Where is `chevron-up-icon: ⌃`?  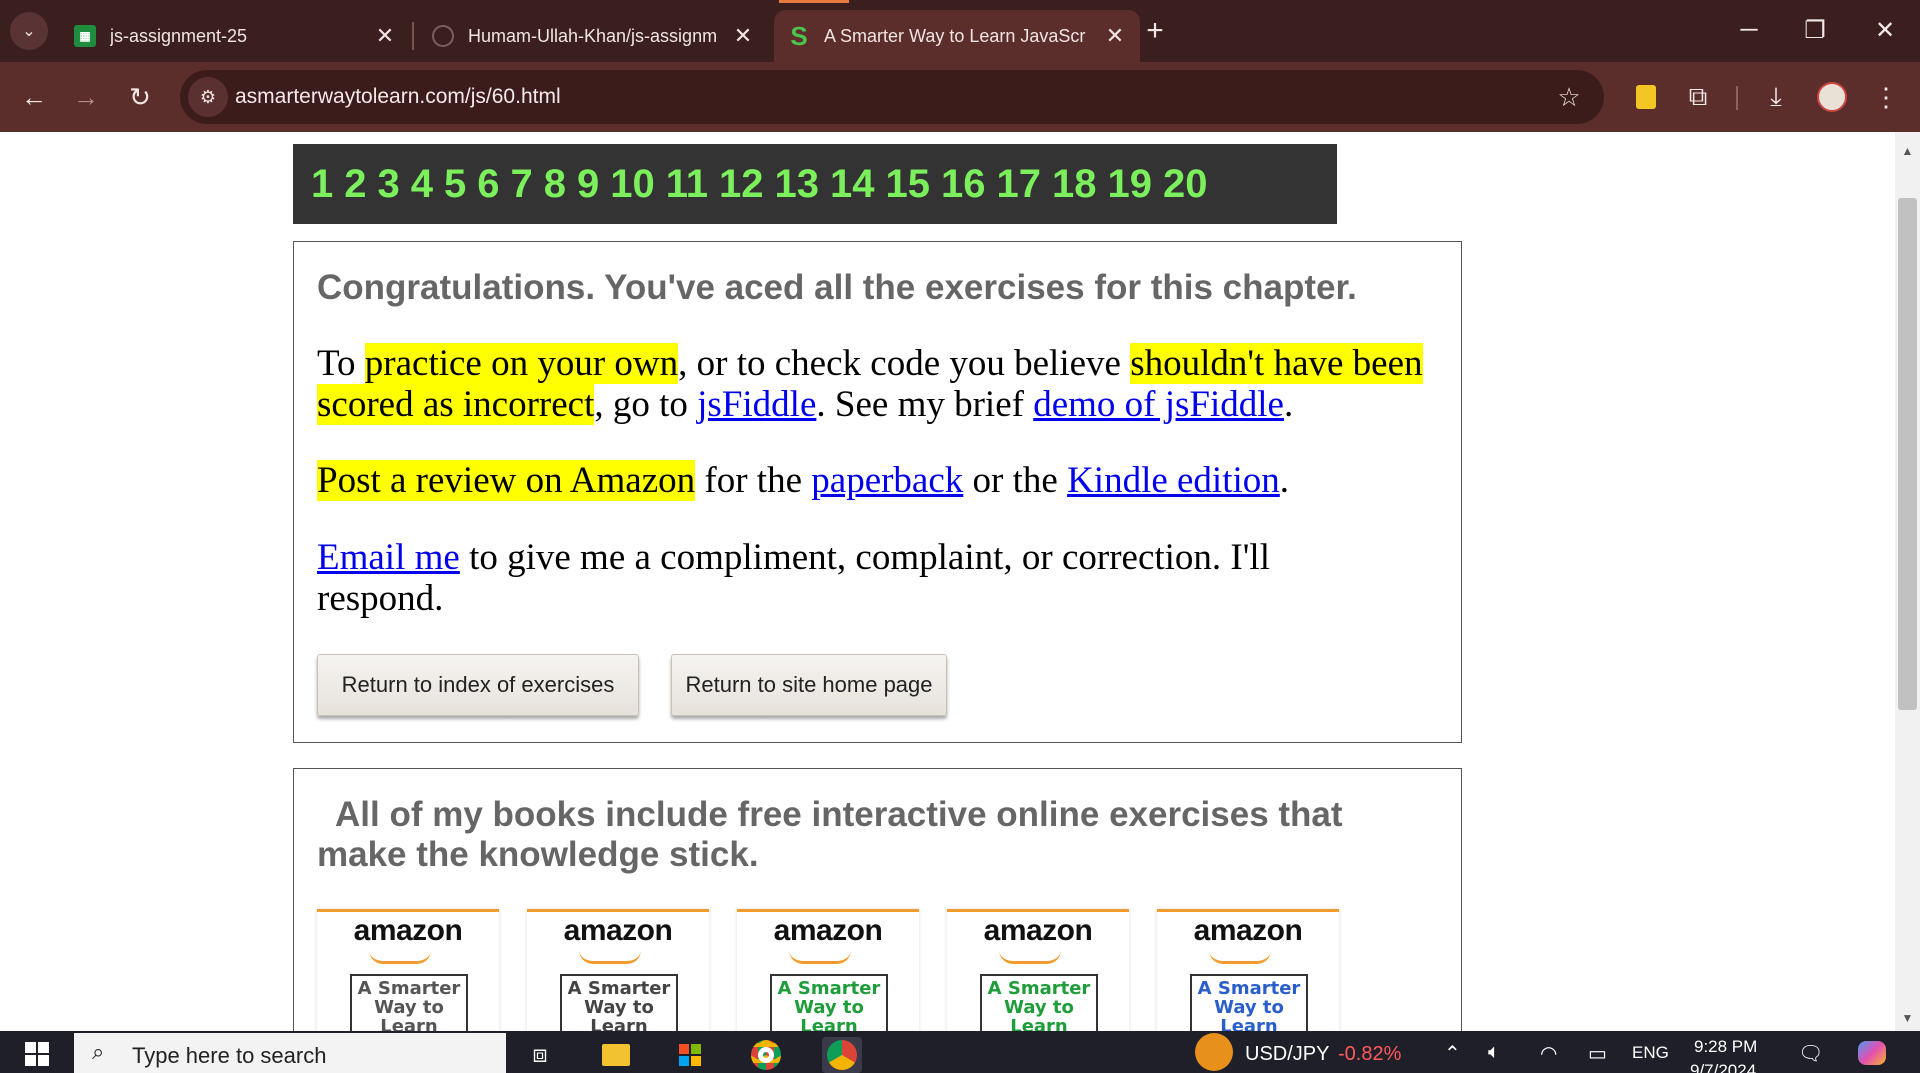 chevron-up-icon: ⌃ is located at coordinates (1452, 1053).